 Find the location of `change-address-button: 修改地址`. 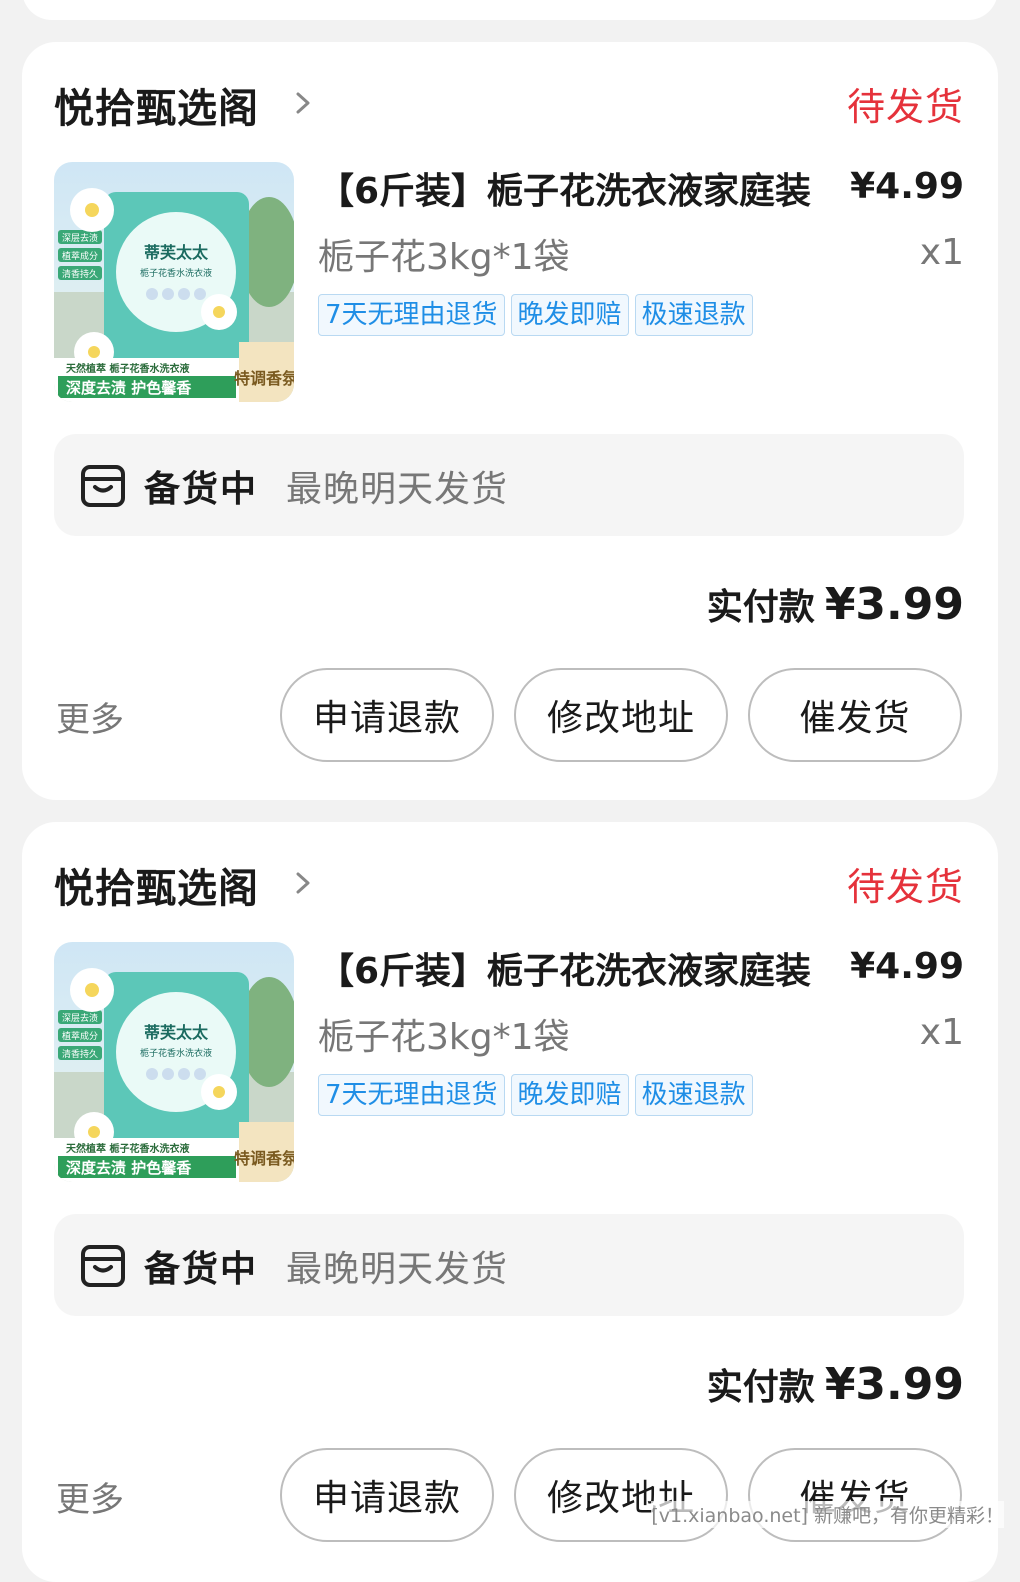

change-address-button: 修改地址 is located at coordinates (621, 715).